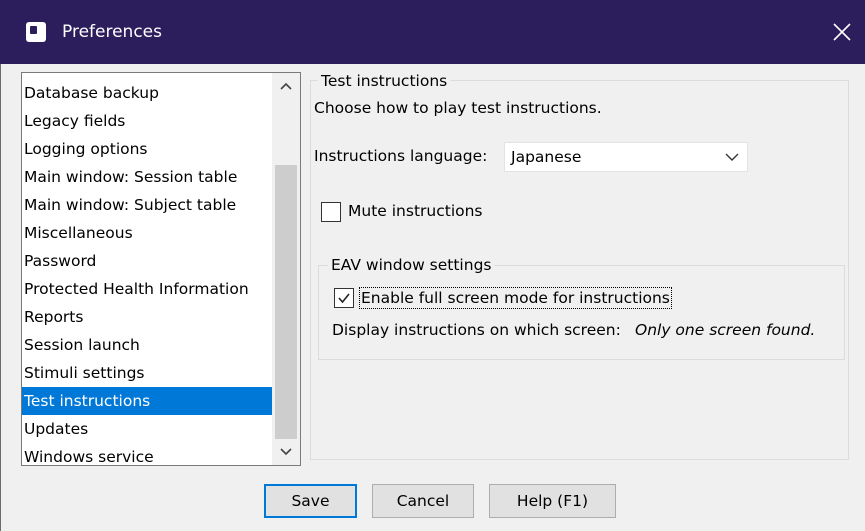 The width and height of the screenshot is (865, 531). Describe the element at coordinates (147, 261) in the screenshot. I see `list-item-password: Password` at that location.